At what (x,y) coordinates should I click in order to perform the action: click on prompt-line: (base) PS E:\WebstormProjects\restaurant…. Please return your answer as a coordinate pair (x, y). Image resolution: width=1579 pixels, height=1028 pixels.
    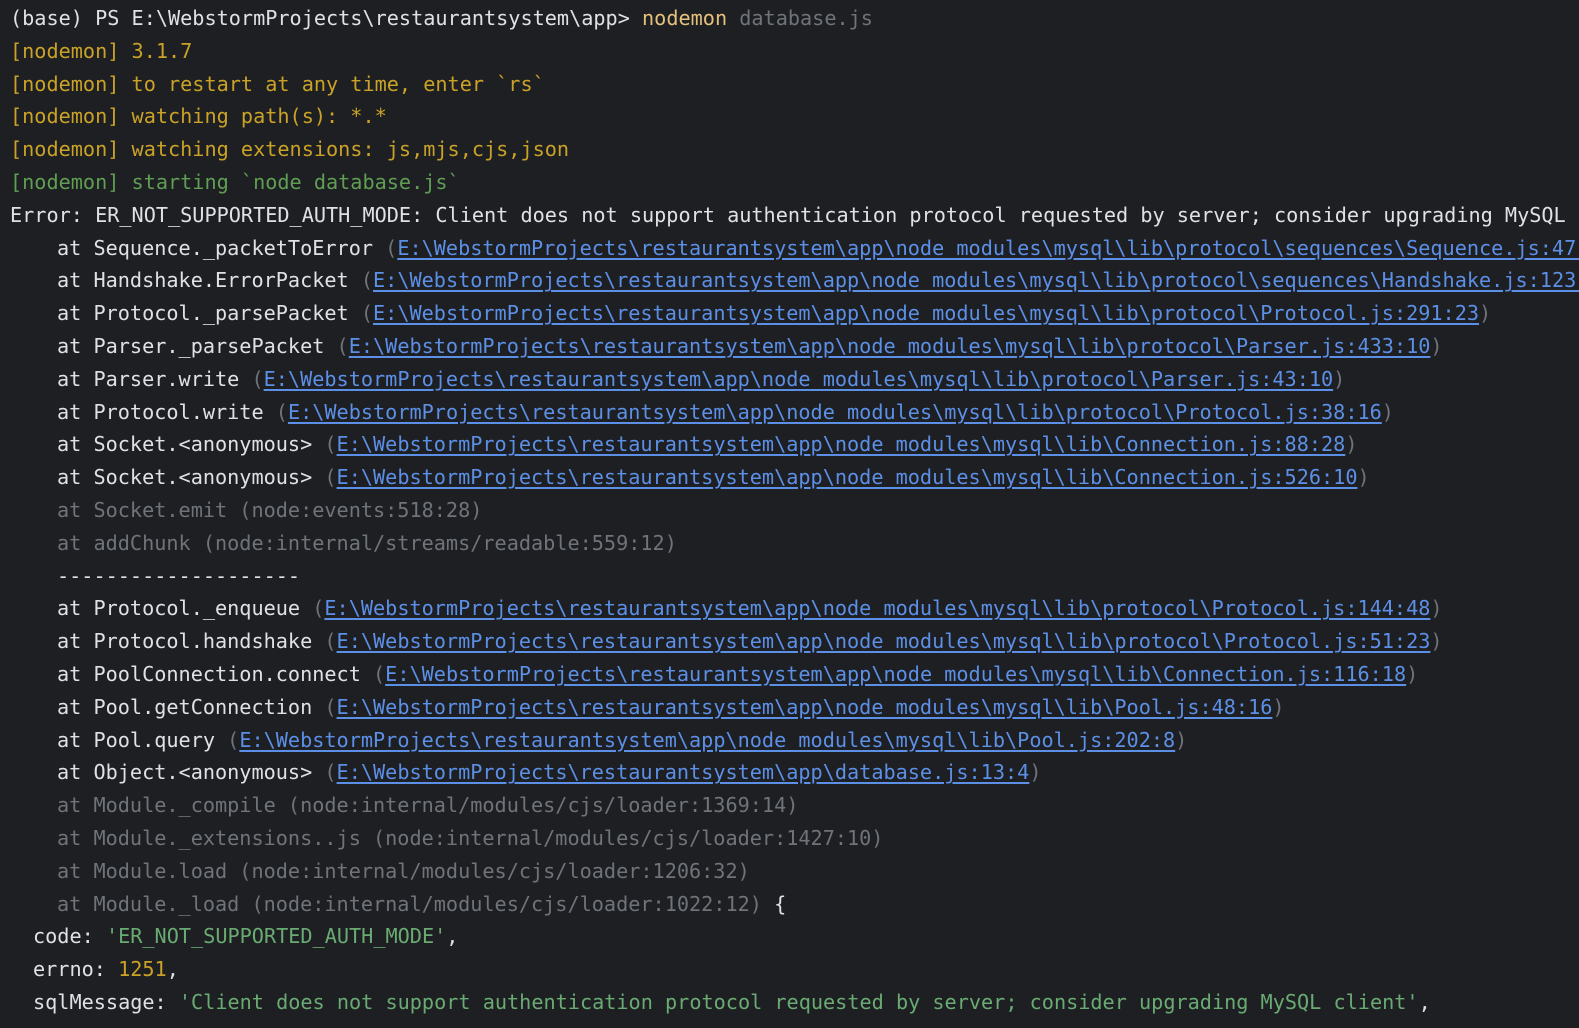
    Looking at the image, I should click on (789, 18).